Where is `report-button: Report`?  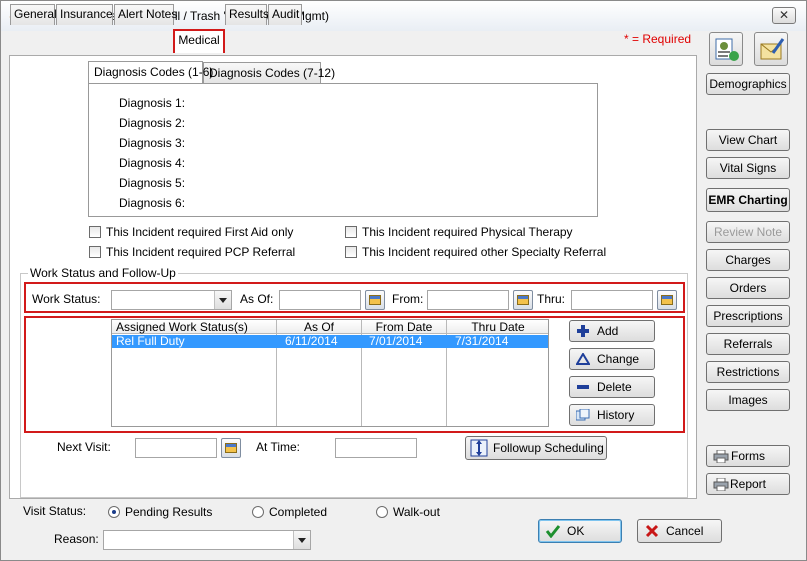 report-button: Report is located at coordinates (748, 484).